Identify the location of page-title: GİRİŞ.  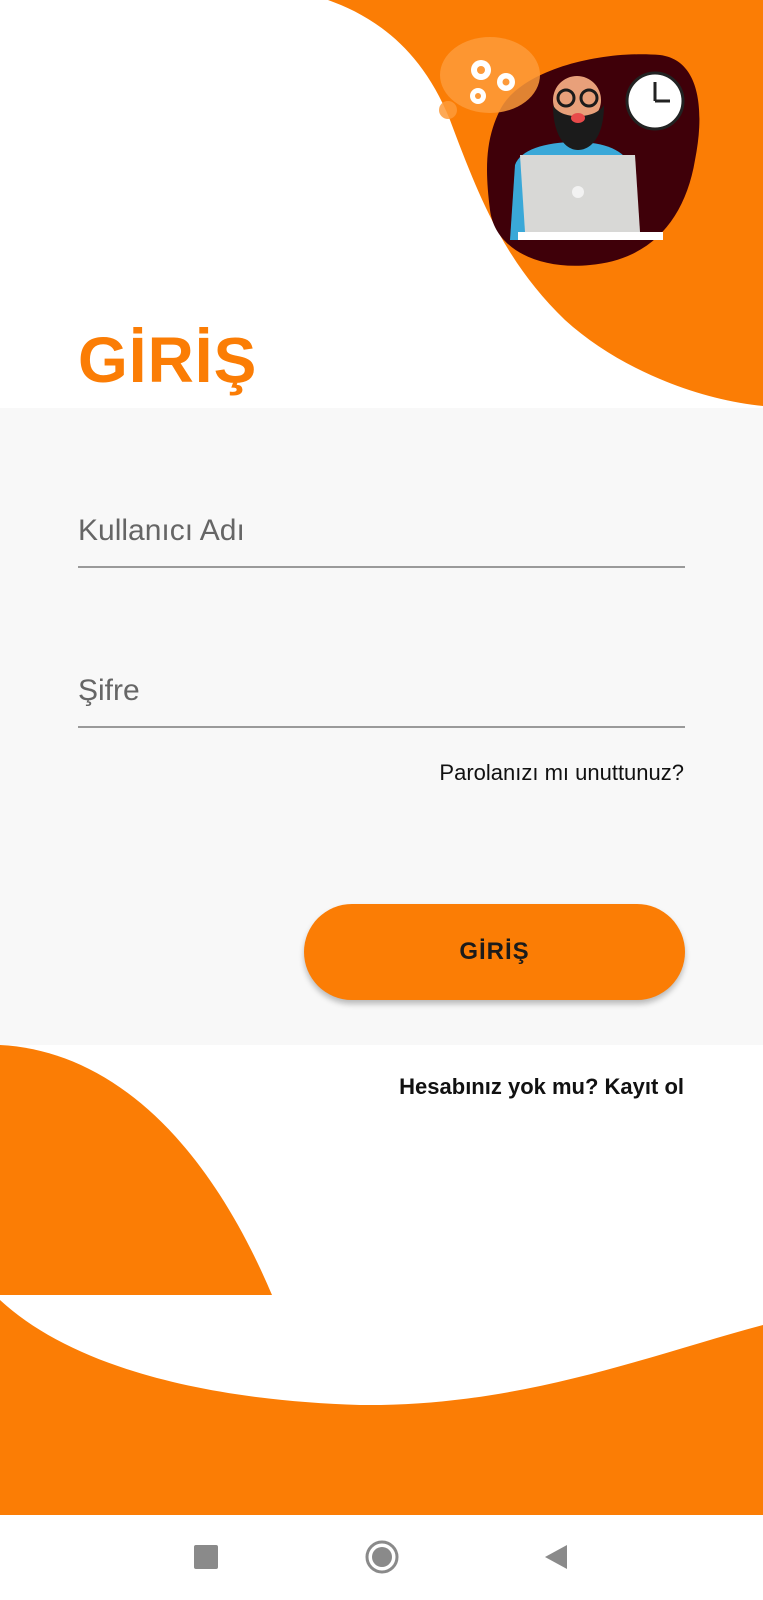
(168, 360).